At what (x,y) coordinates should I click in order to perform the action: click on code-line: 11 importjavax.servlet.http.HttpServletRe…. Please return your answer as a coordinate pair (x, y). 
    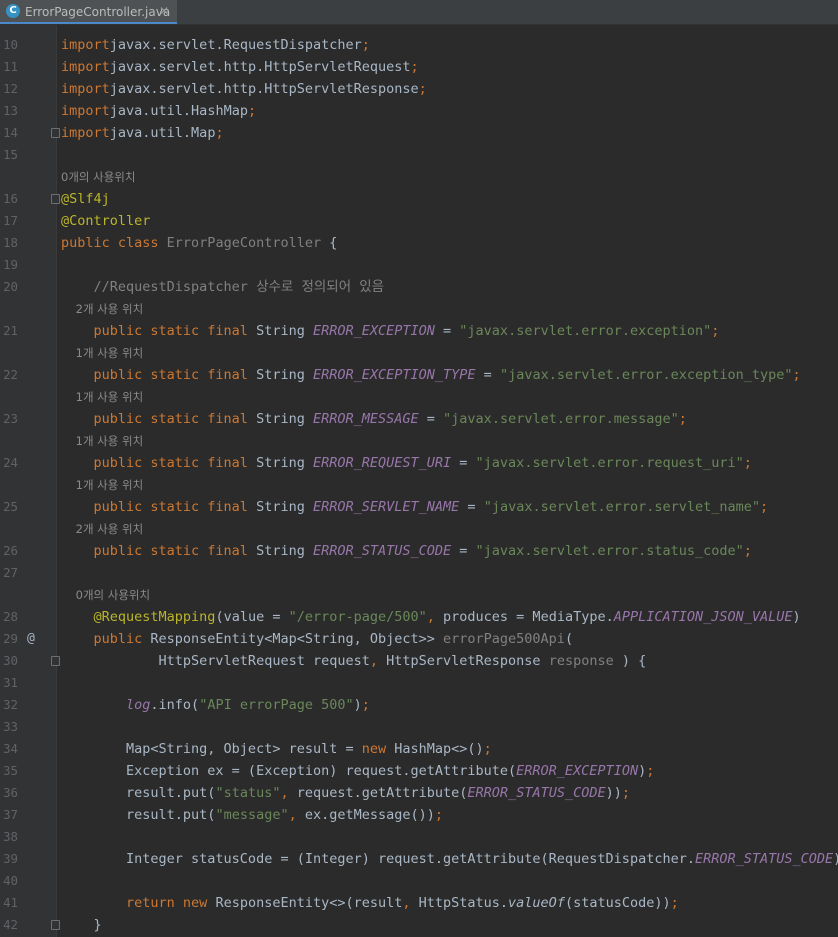
    Looking at the image, I should click on (419, 67).